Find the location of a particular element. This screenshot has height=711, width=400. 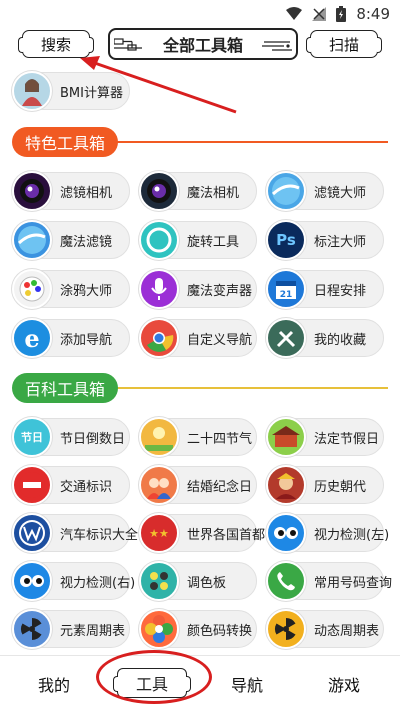

tool-label: 常用号码查询 is located at coordinates (353, 583).